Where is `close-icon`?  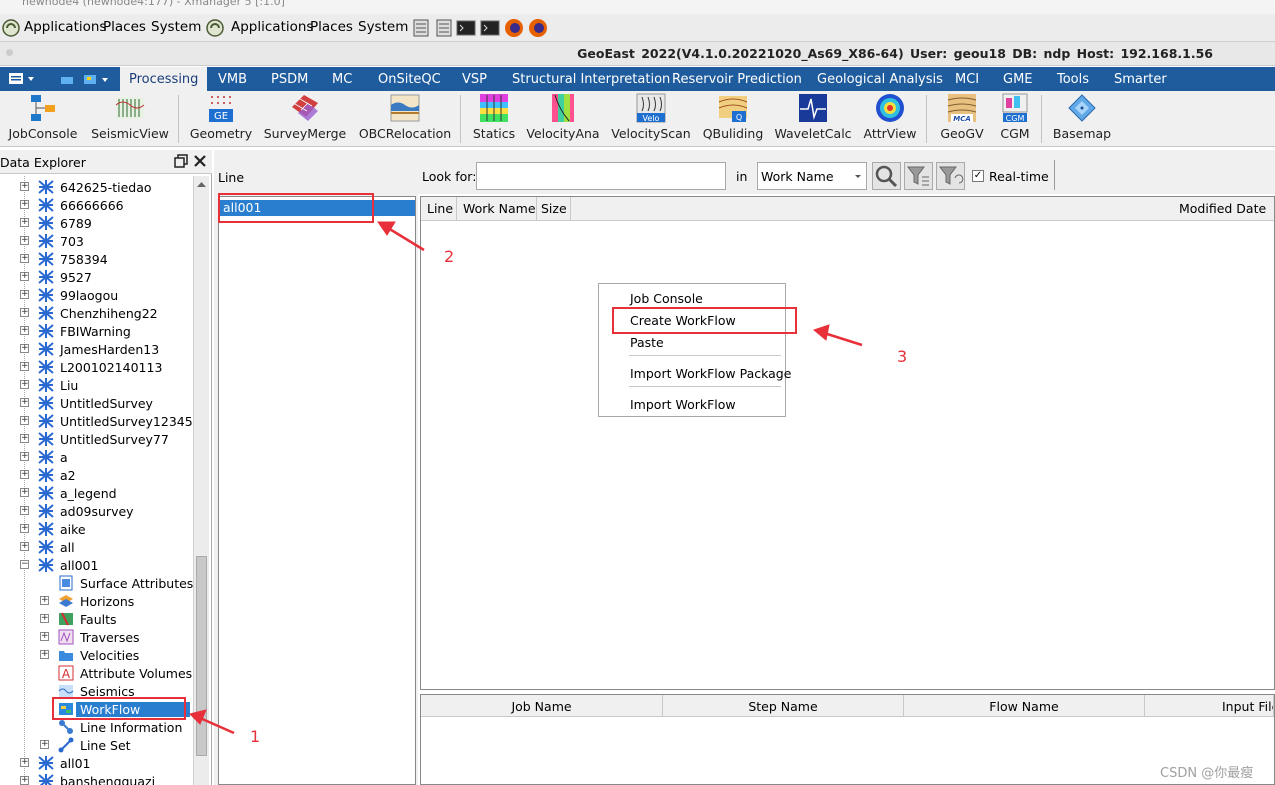 close-icon is located at coordinates (200, 161).